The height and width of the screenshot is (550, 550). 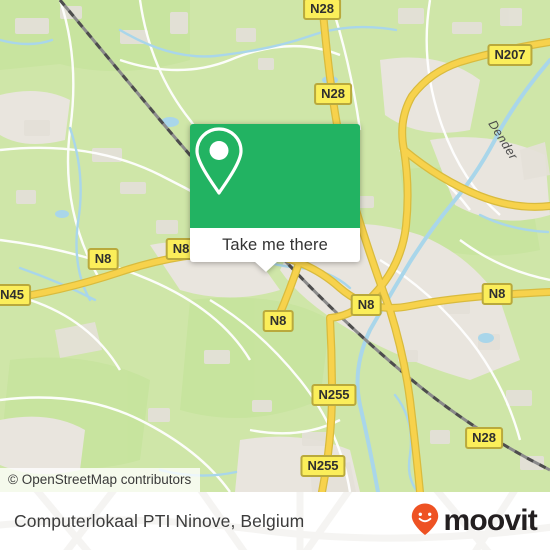 What do you see at coordinates (510, 55) in the screenshot?
I see `road-shield-n207: N207` at bounding box center [510, 55].